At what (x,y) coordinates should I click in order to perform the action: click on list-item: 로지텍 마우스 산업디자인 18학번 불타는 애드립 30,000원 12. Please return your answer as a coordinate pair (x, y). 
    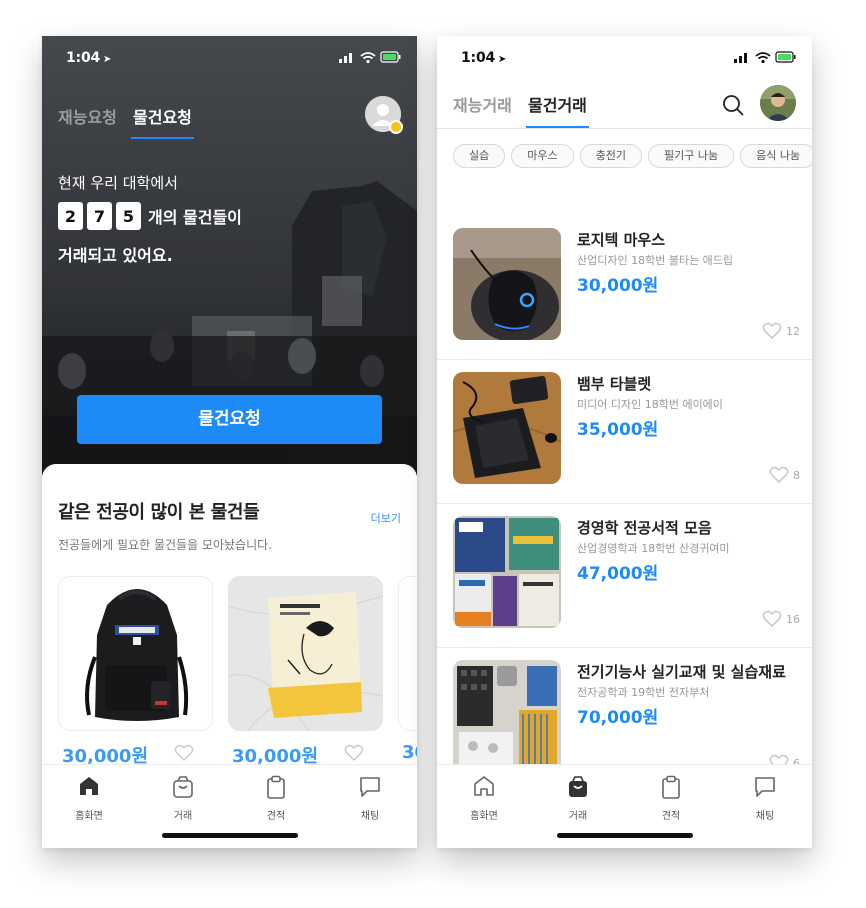
    Looking at the image, I should click on (624, 288).